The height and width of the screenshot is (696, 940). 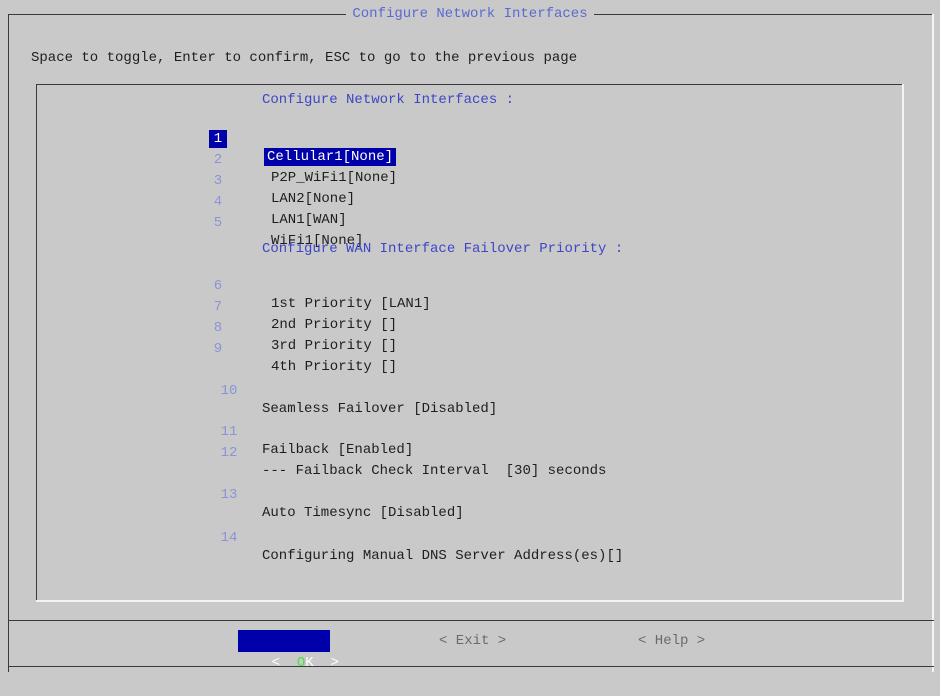 I want to click on item-number: 10, so click(x=229, y=391).